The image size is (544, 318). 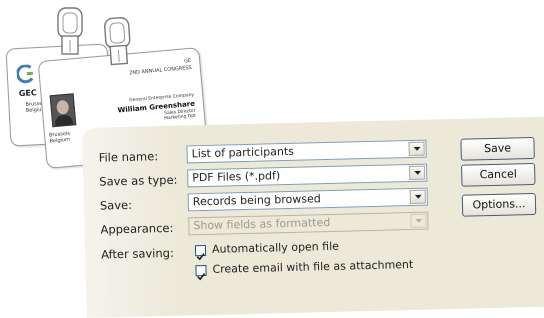 What do you see at coordinates (60, 138) in the screenshot?
I see `badge-location: Brussels Belgium` at bounding box center [60, 138].